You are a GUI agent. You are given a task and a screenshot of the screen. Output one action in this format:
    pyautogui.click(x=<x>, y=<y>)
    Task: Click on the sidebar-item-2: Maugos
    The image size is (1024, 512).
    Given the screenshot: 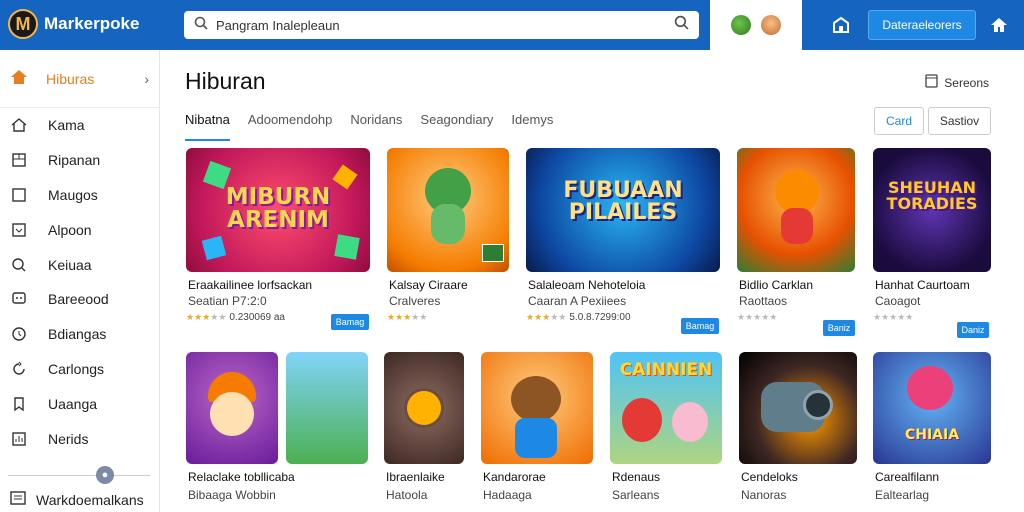 What is the action you would take?
    pyautogui.click(x=79, y=195)
    